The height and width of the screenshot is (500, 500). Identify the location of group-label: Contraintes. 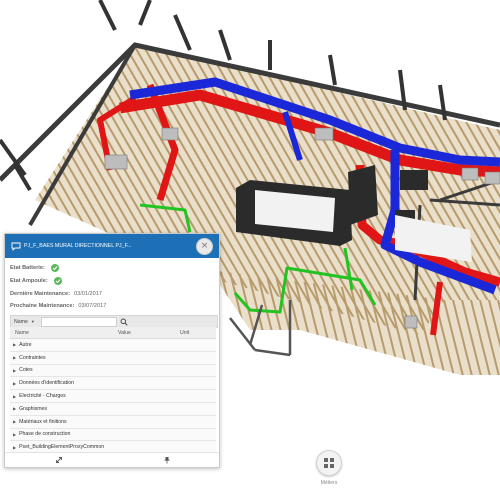
(32, 357).